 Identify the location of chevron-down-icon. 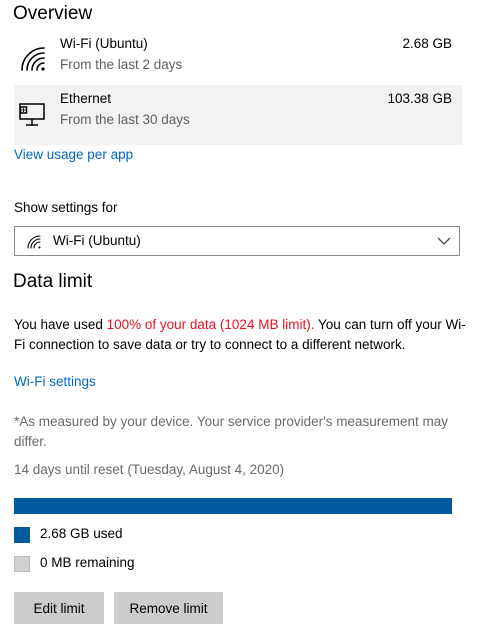
(444, 241).